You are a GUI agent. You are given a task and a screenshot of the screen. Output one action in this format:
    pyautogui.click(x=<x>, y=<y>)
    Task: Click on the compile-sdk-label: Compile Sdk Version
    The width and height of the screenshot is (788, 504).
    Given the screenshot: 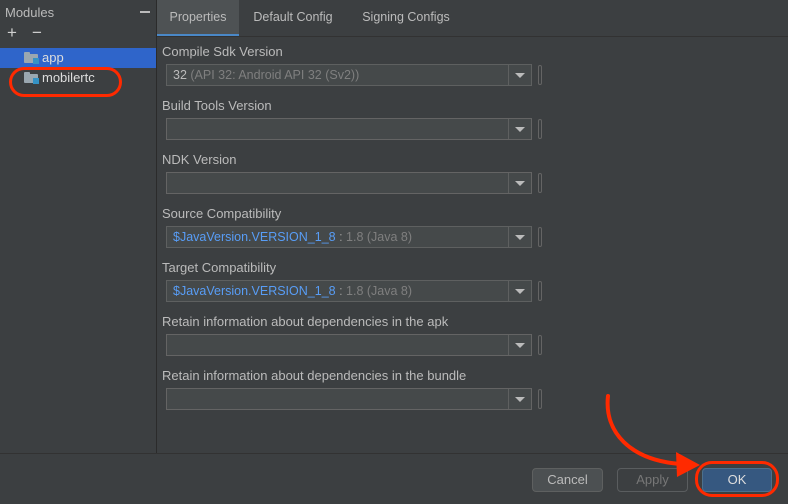 What is the action you would take?
    pyautogui.click(x=222, y=51)
    